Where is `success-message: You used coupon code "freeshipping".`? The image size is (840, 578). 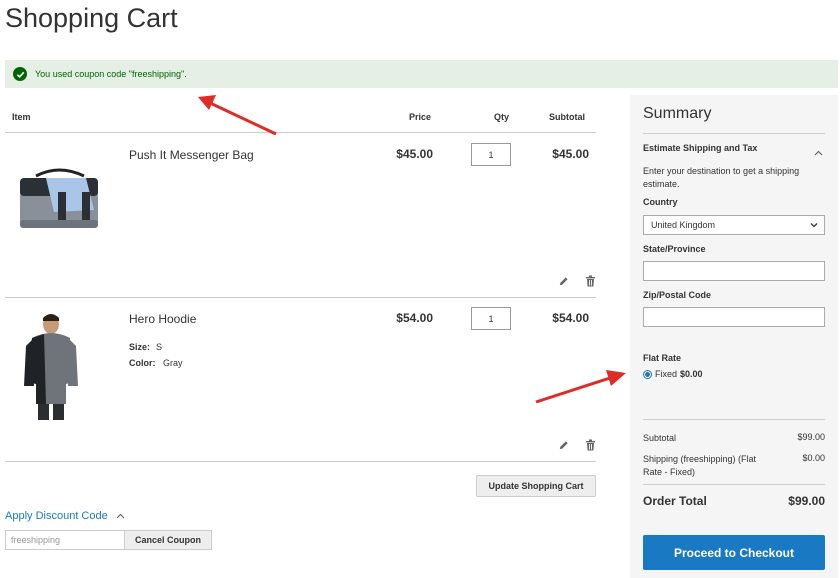
success-message: You used coupon code "freeshipping". is located at coordinates (421, 74).